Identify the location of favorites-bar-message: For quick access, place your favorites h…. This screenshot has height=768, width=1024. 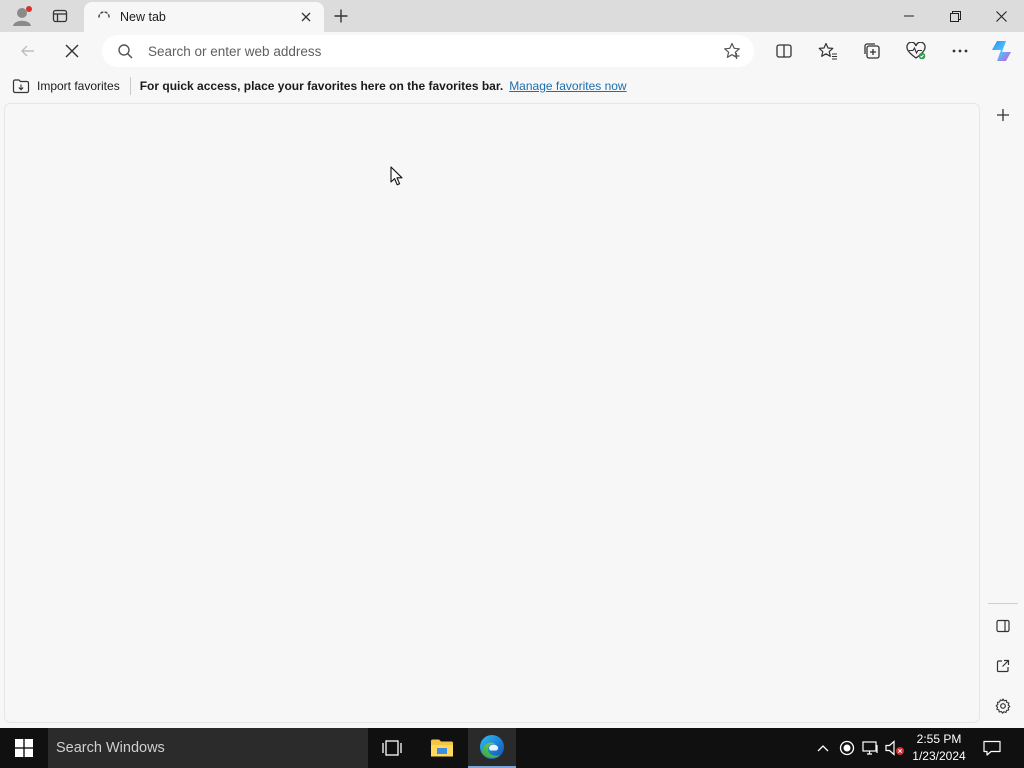
(321, 86).